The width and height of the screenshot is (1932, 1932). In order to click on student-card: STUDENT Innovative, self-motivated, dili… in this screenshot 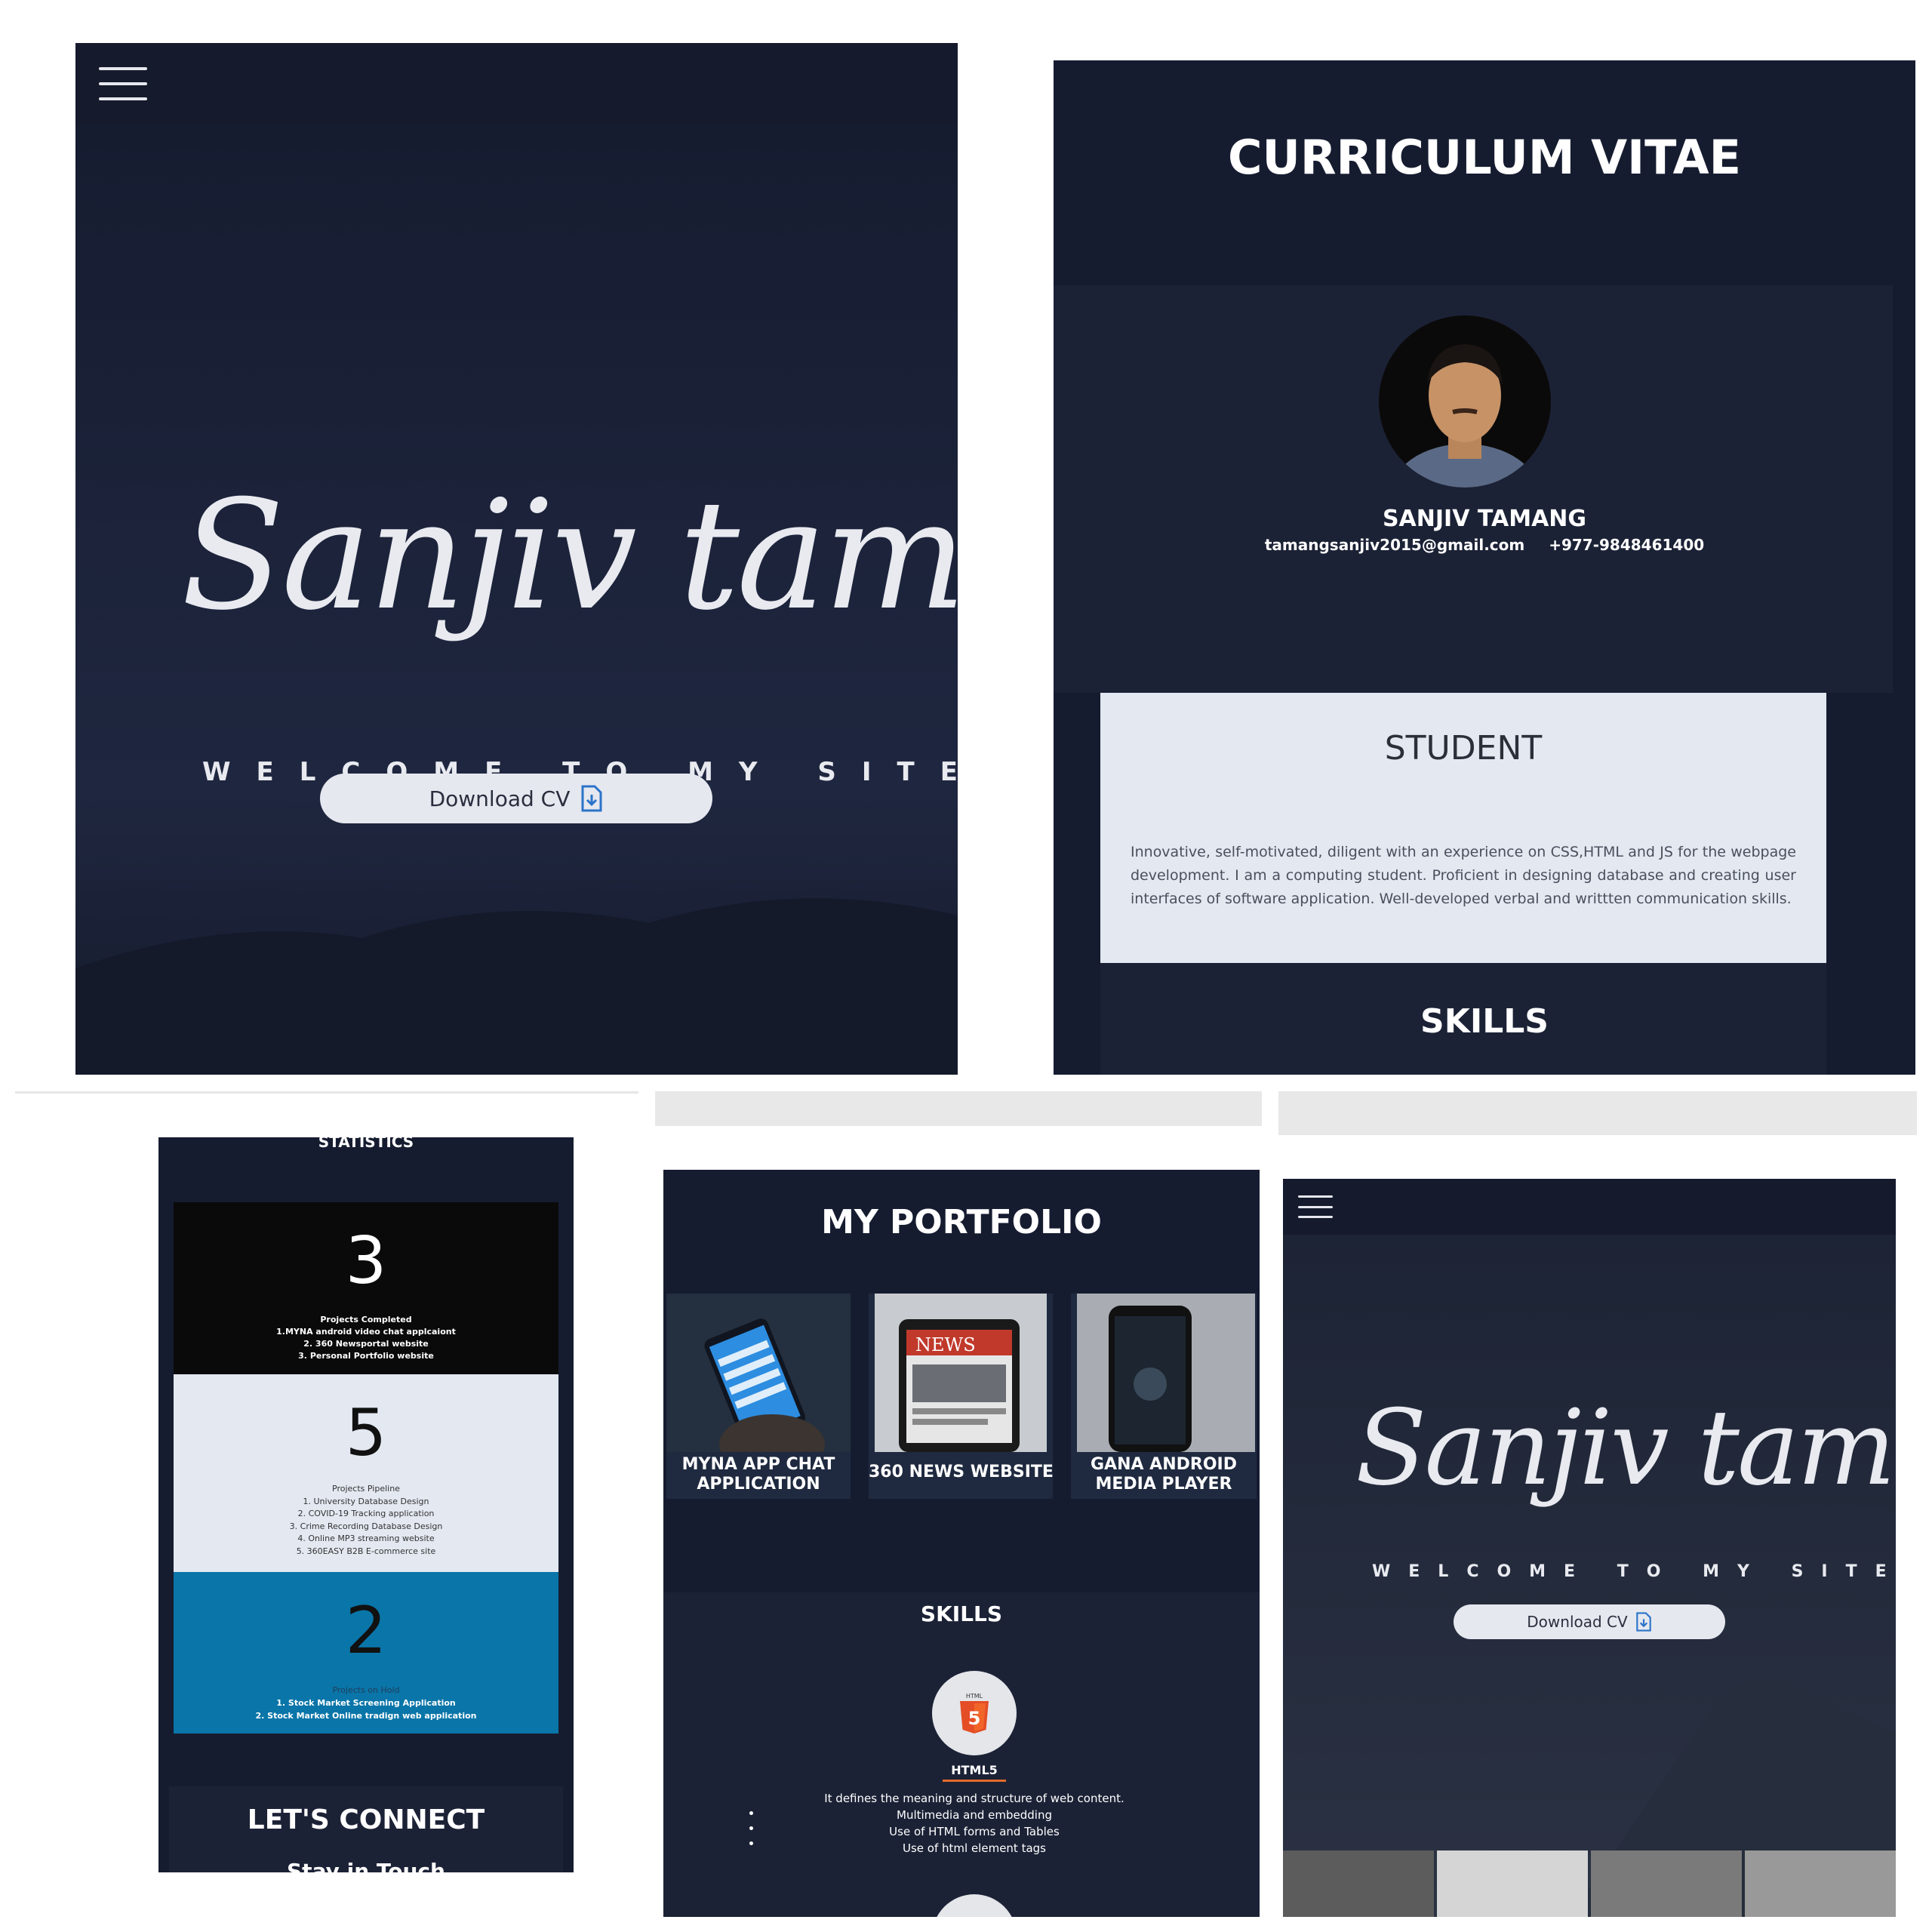, I will do `click(1463, 828)`.